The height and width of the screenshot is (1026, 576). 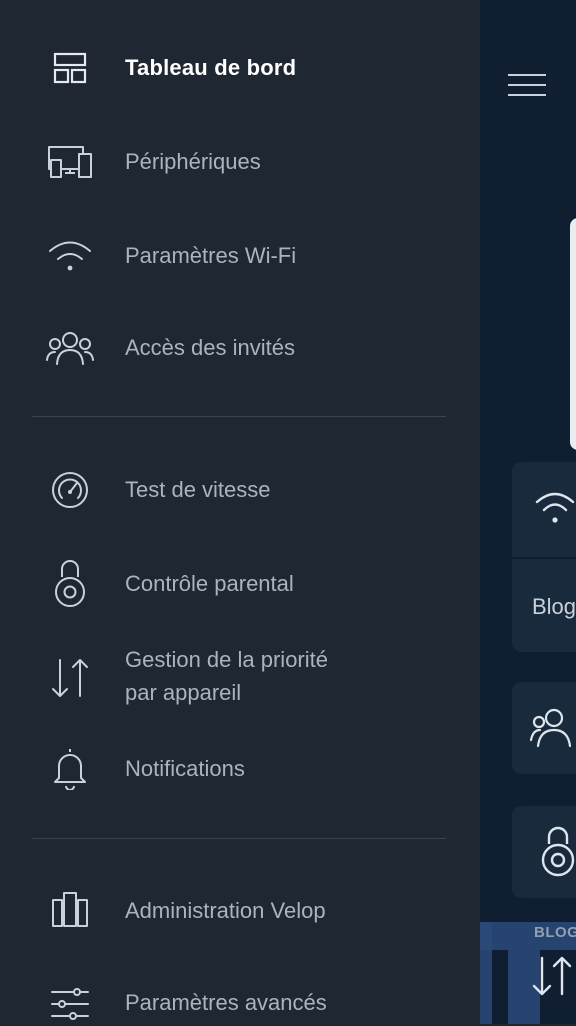 I want to click on nav-item-speed-test: Test de vitesse, so click(x=240, y=490).